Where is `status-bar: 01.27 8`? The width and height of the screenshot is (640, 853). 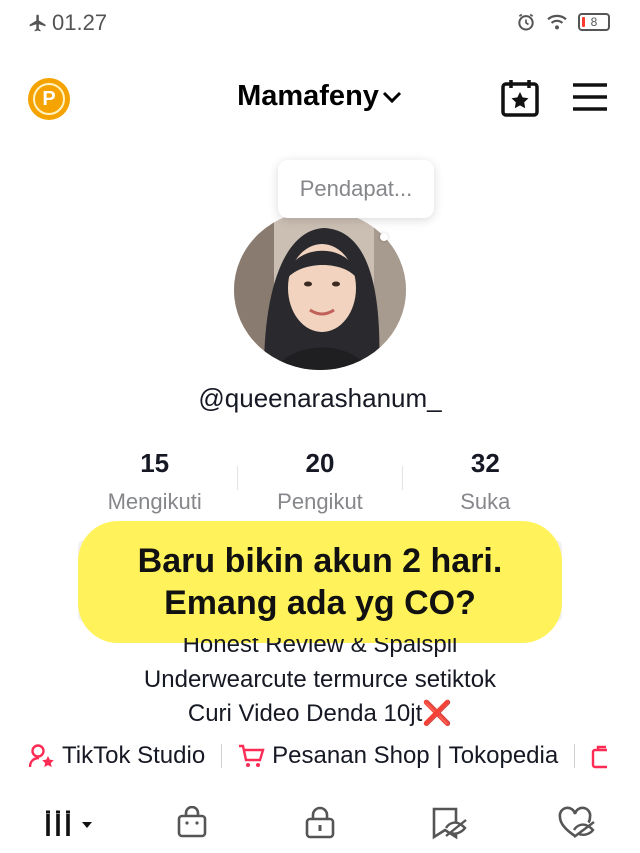 status-bar: 01.27 8 is located at coordinates (320, 24).